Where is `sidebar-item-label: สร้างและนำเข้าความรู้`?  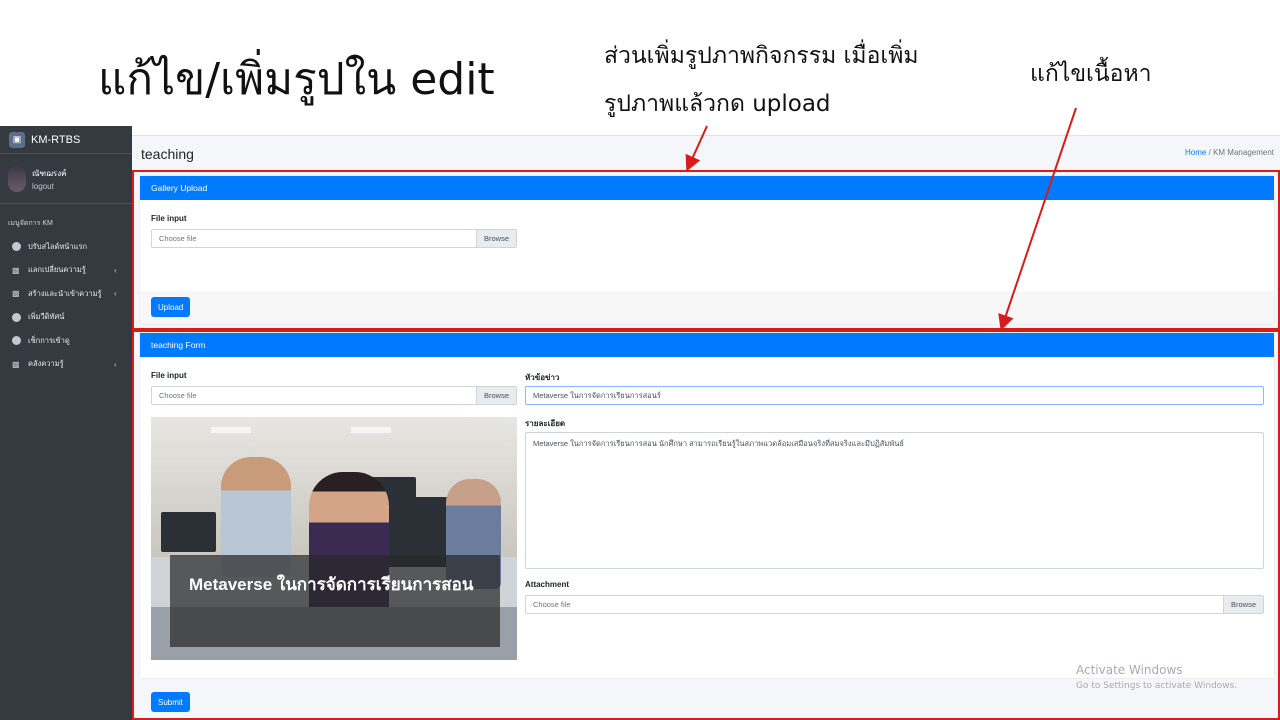 sidebar-item-label: สร้างและนำเข้าความรู้ is located at coordinates (65, 293).